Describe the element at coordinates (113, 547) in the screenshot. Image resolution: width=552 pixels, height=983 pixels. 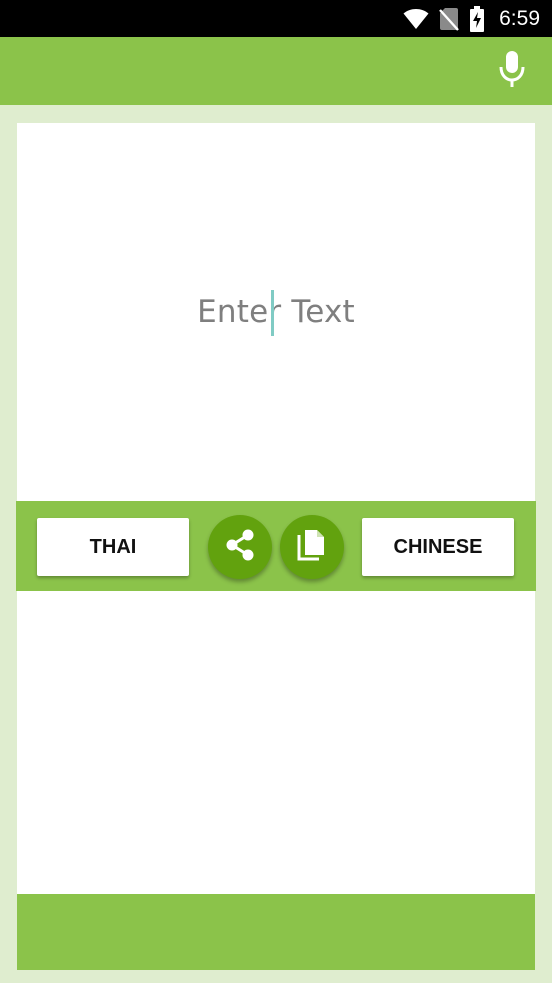
I see `source-language-button: THAI` at that location.